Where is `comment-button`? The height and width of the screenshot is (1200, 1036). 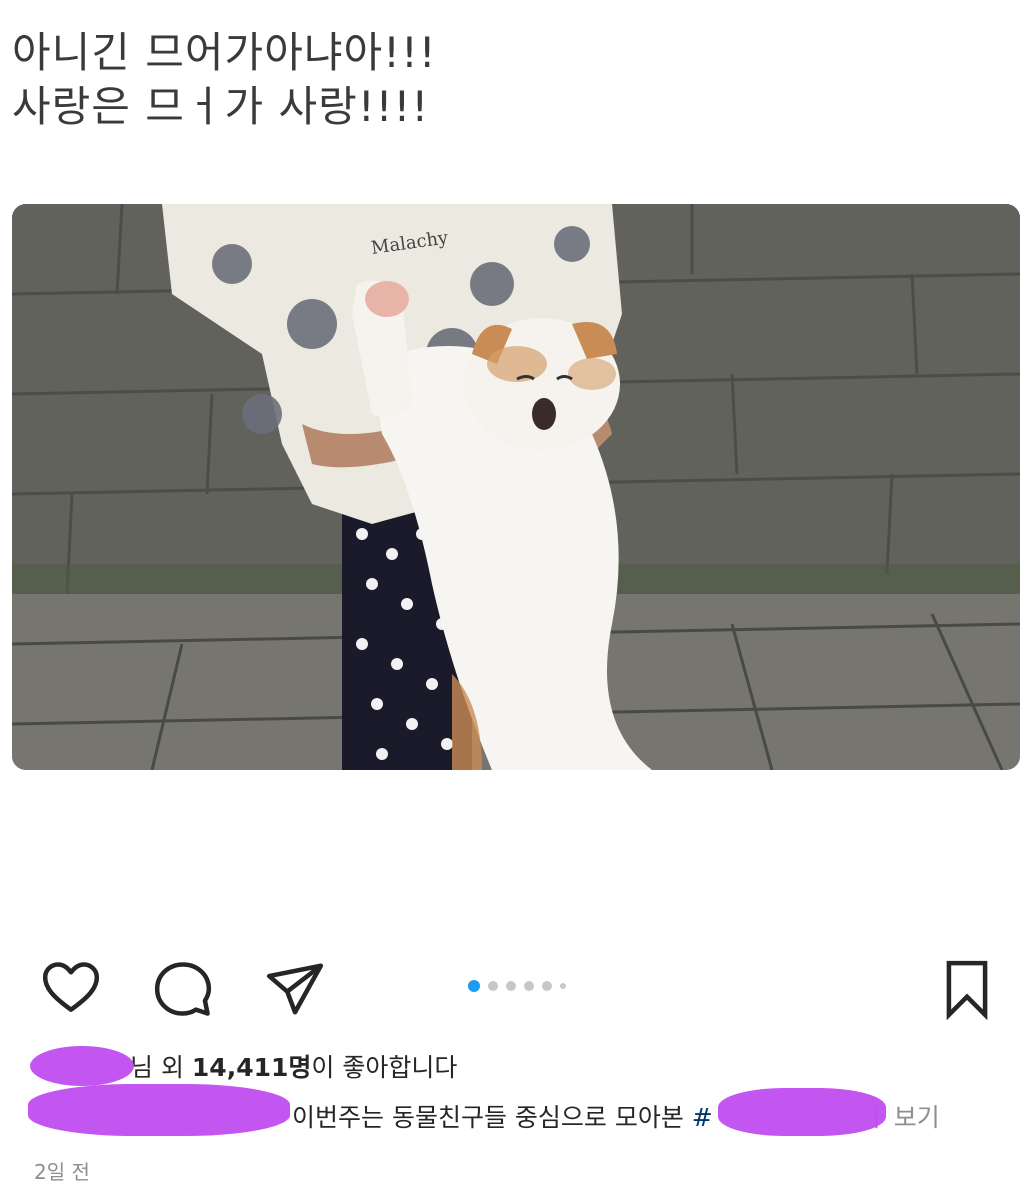
comment-button is located at coordinates (183, 989).